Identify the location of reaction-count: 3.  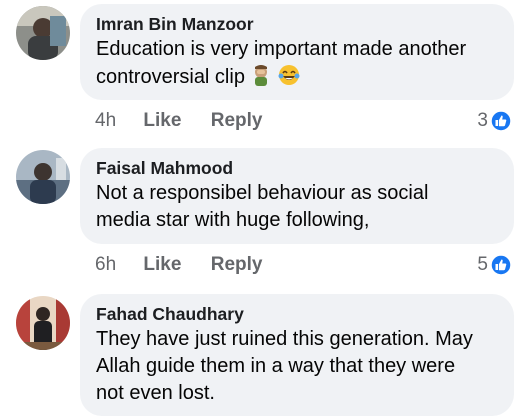
(482, 120).